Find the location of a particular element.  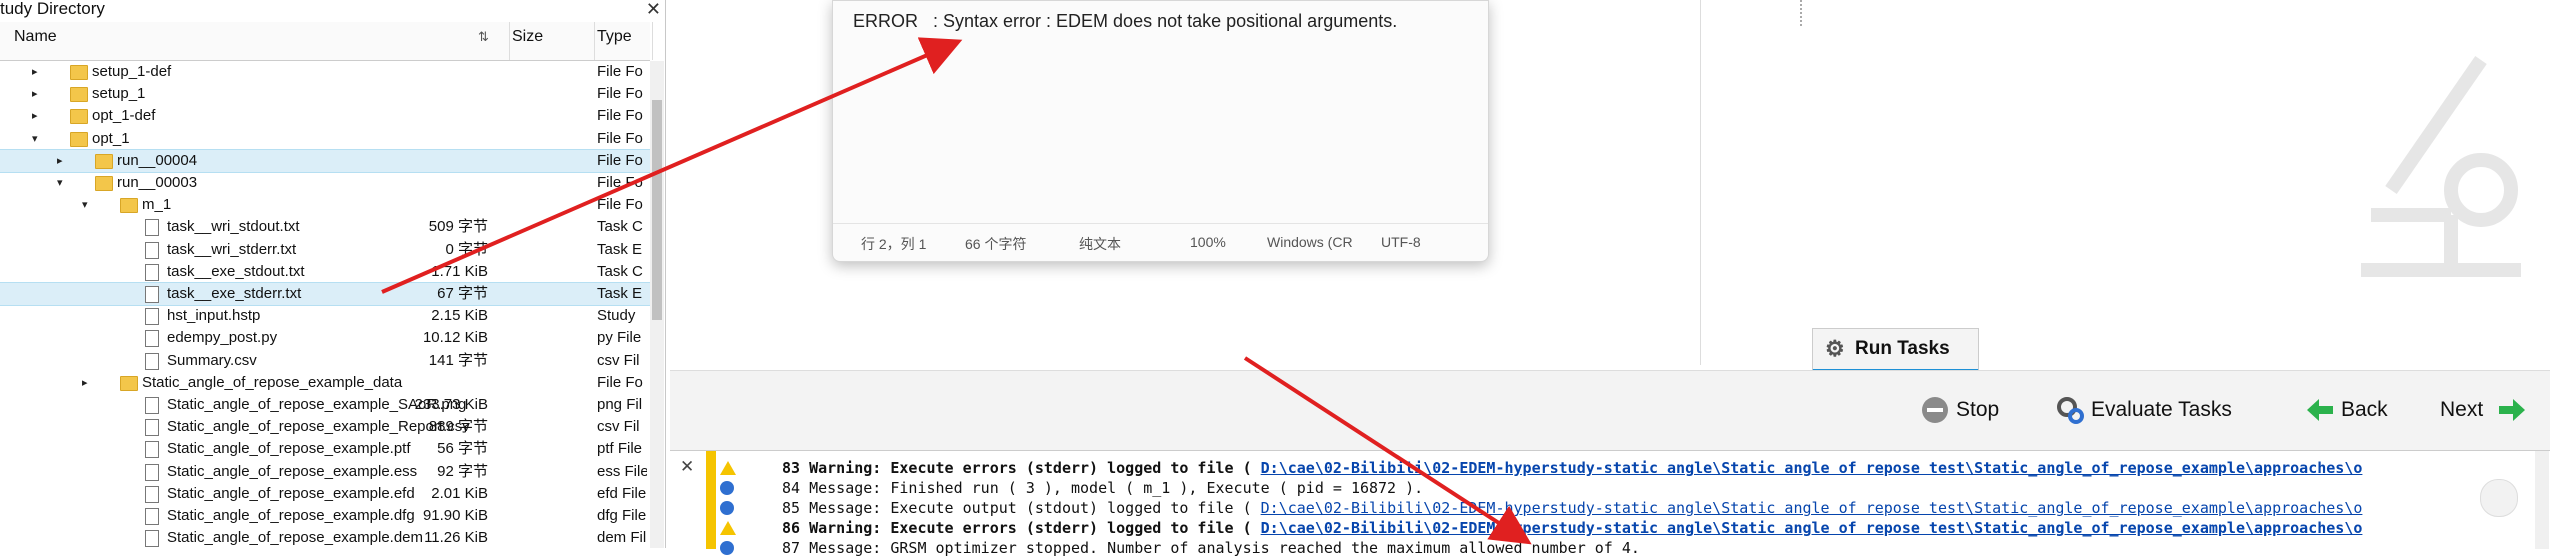

tree-row: ▸ run__00004 File Fo is located at coordinates (325, 160).